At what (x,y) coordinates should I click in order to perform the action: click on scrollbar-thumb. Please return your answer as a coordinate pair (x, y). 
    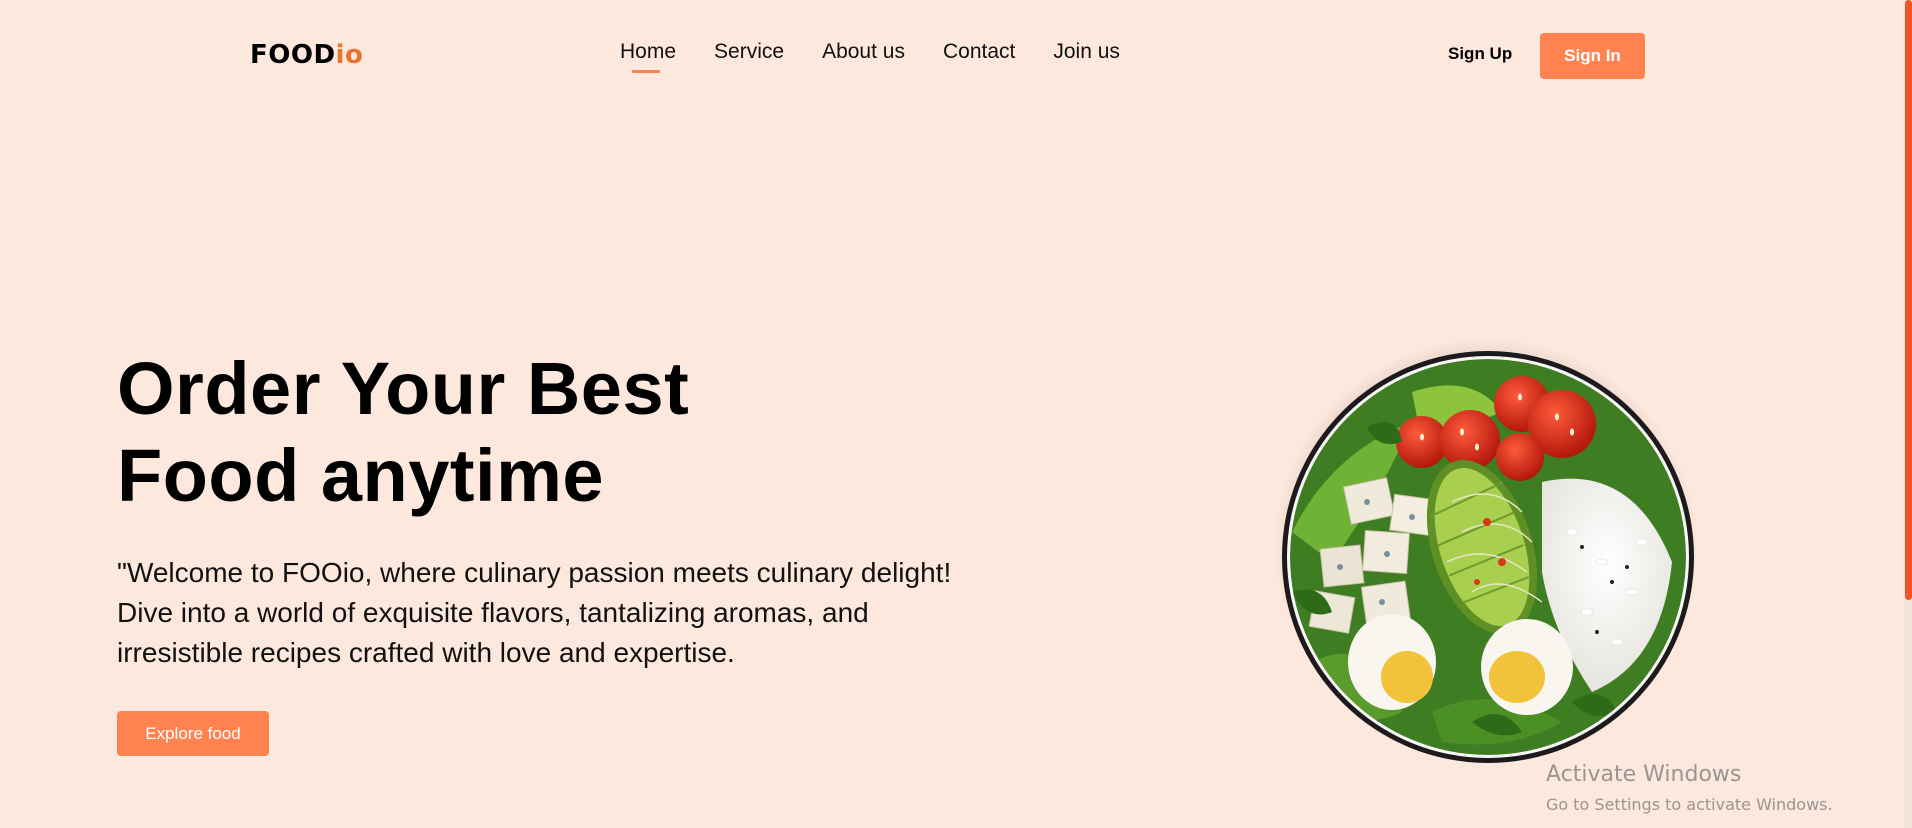
    Looking at the image, I should click on (1908, 300).